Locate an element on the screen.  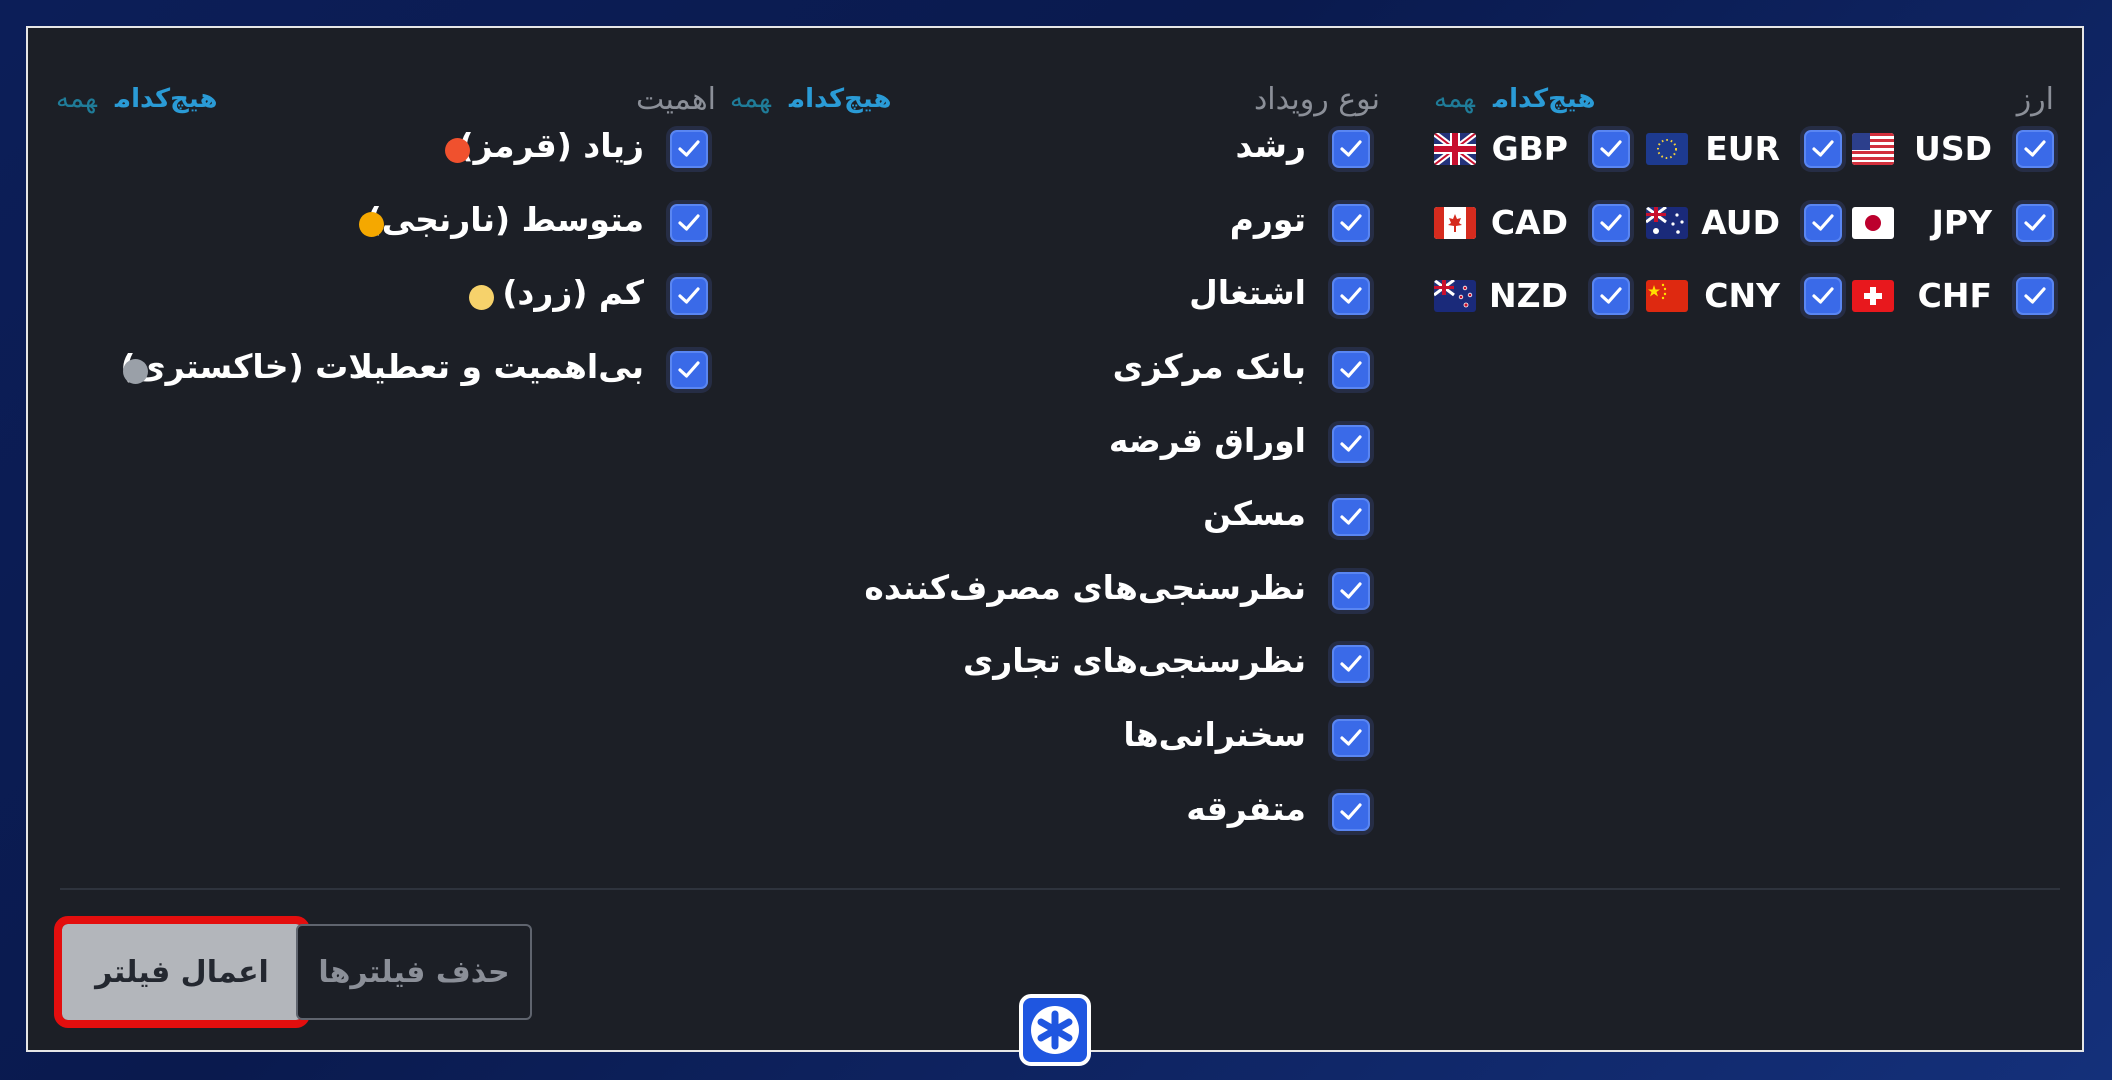
ch-flag-icon is located at coordinates (1873, 296).